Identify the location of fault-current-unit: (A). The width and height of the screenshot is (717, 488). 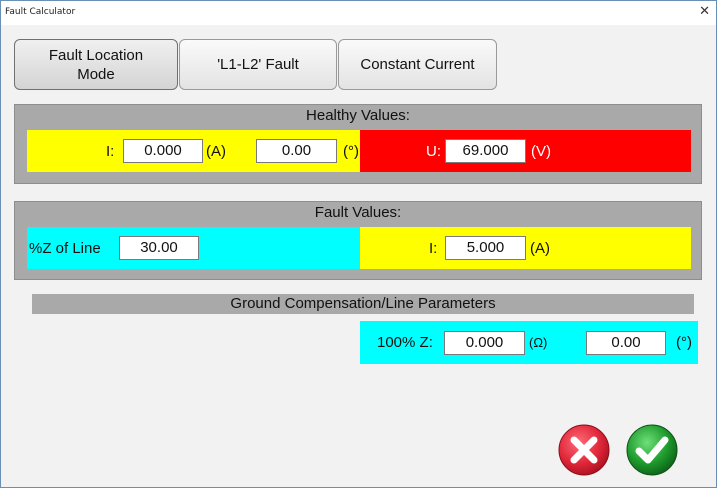
(540, 248).